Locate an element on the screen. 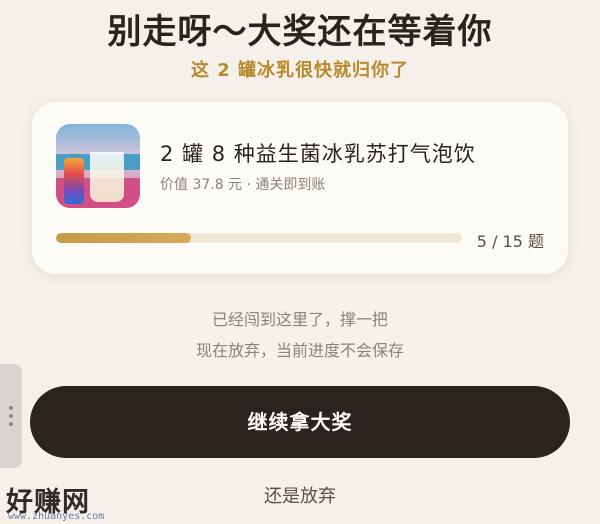  can-icon is located at coordinates (74, 181).